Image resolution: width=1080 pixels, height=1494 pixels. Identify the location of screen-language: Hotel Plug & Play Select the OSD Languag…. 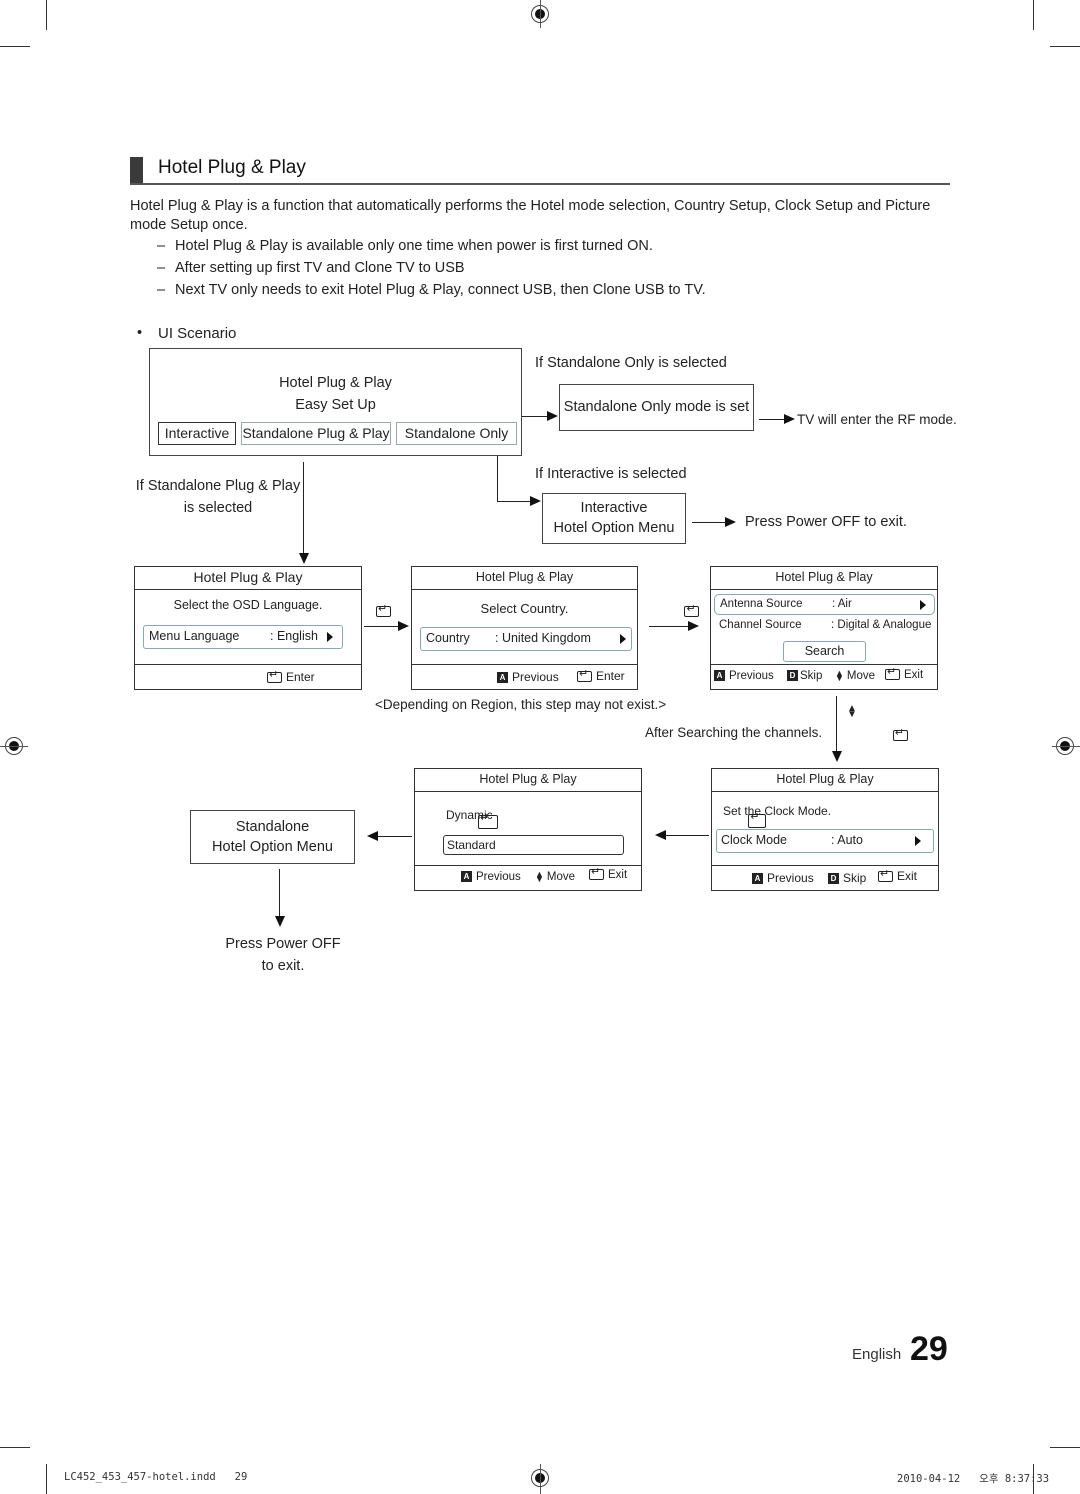
(248, 628).